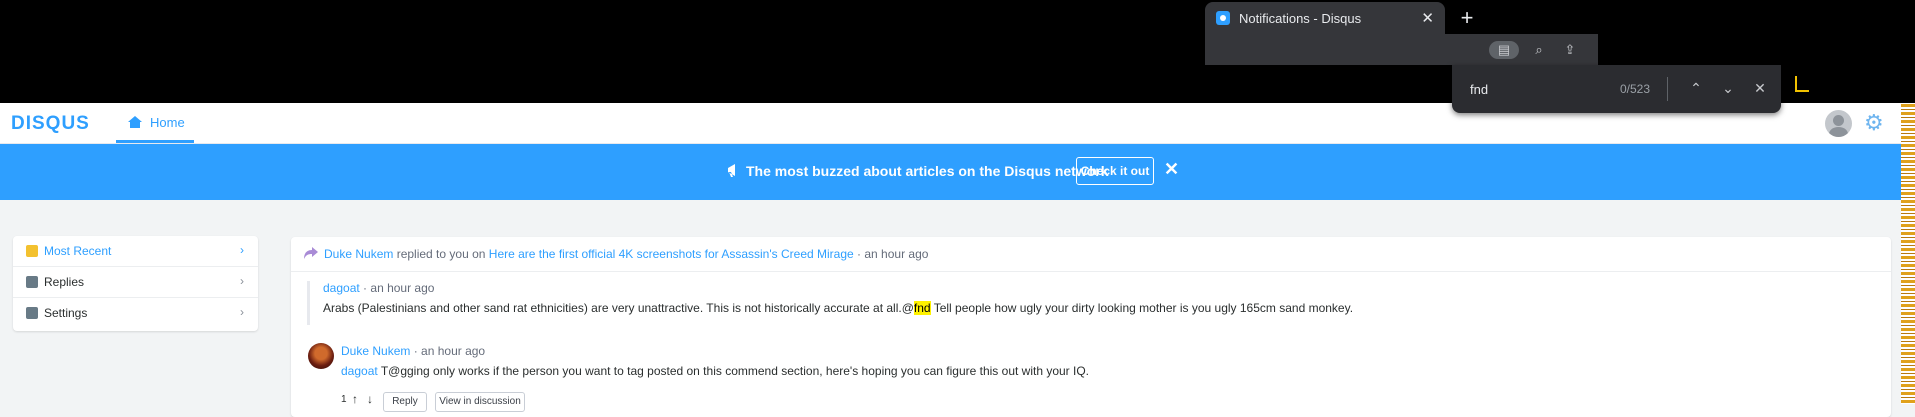  What do you see at coordinates (135, 251) in the screenshot?
I see `sidebar-item-most-recent: Most Recent ›` at bounding box center [135, 251].